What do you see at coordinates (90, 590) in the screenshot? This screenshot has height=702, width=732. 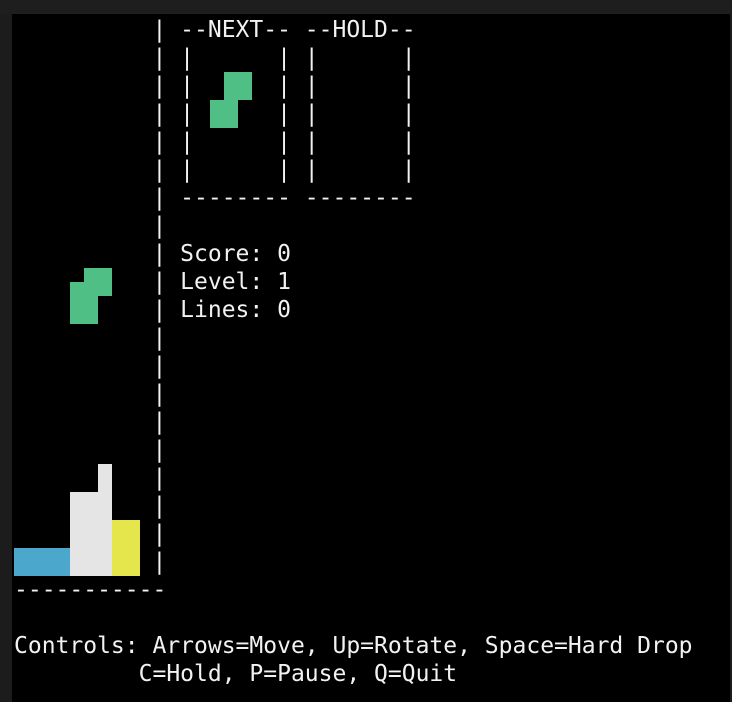 I see `board-floor: -----------` at bounding box center [90, 590].